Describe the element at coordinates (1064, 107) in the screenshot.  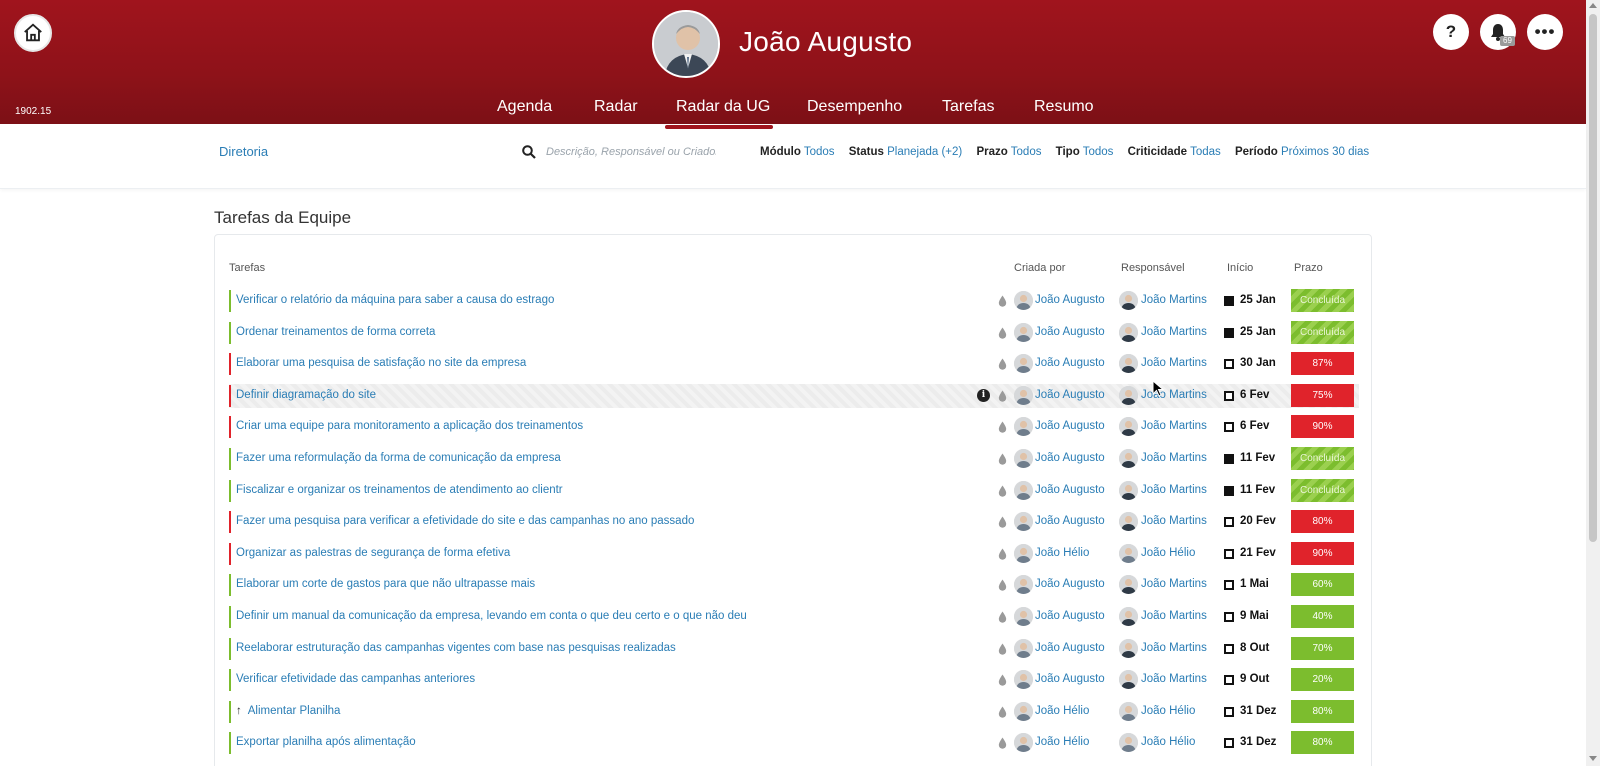
I see `tab-resumo: Resumo` at that location.